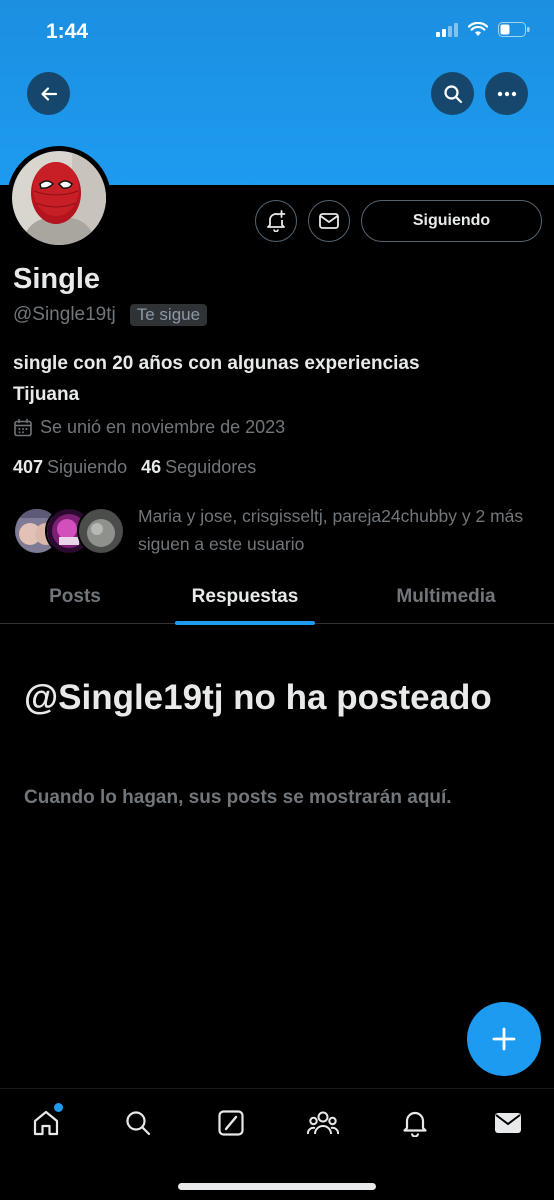  What do you see at coordinates (258, 697) in the screenshot?
I see `empty-state-title: @Single19tj no ha posteado` at bounding box center [258, 697].